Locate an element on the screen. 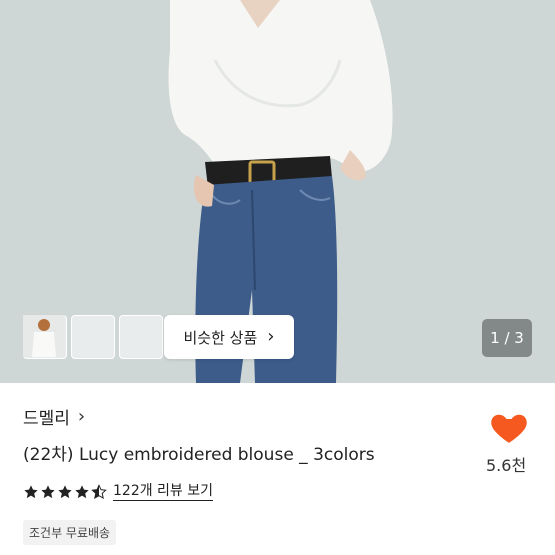 This screenshot has width=555, height=555. similar-products-label: 비슷한 상품 is located at coordinates (220, 337).